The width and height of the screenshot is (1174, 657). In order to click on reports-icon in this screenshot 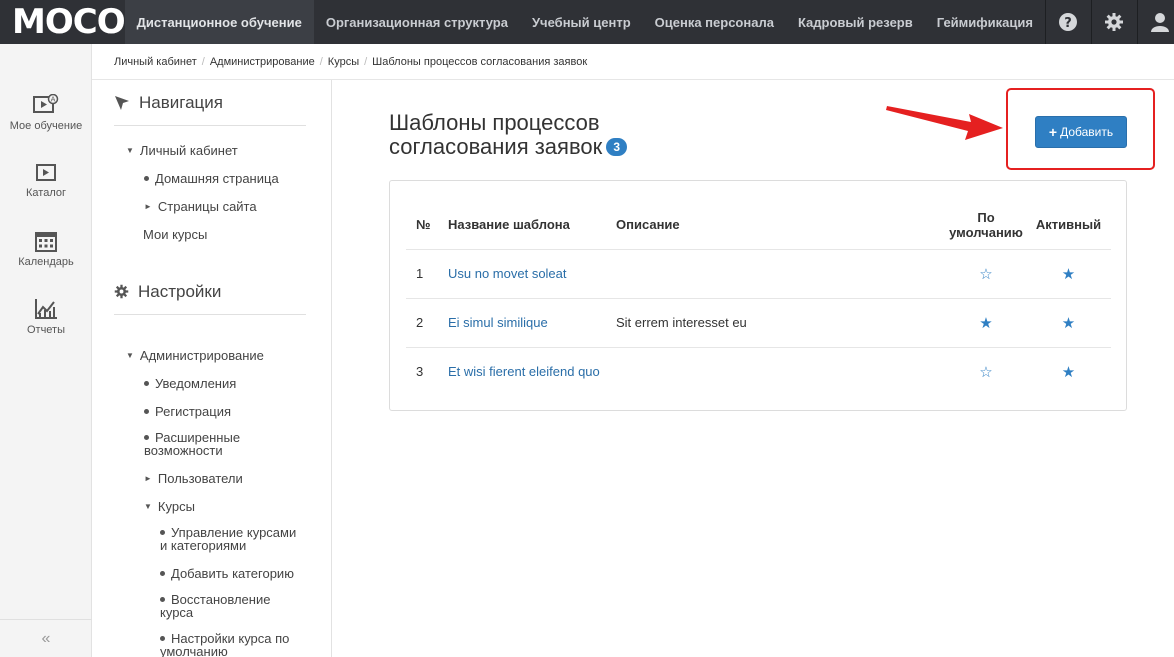, I will do `click(46, 309)`.